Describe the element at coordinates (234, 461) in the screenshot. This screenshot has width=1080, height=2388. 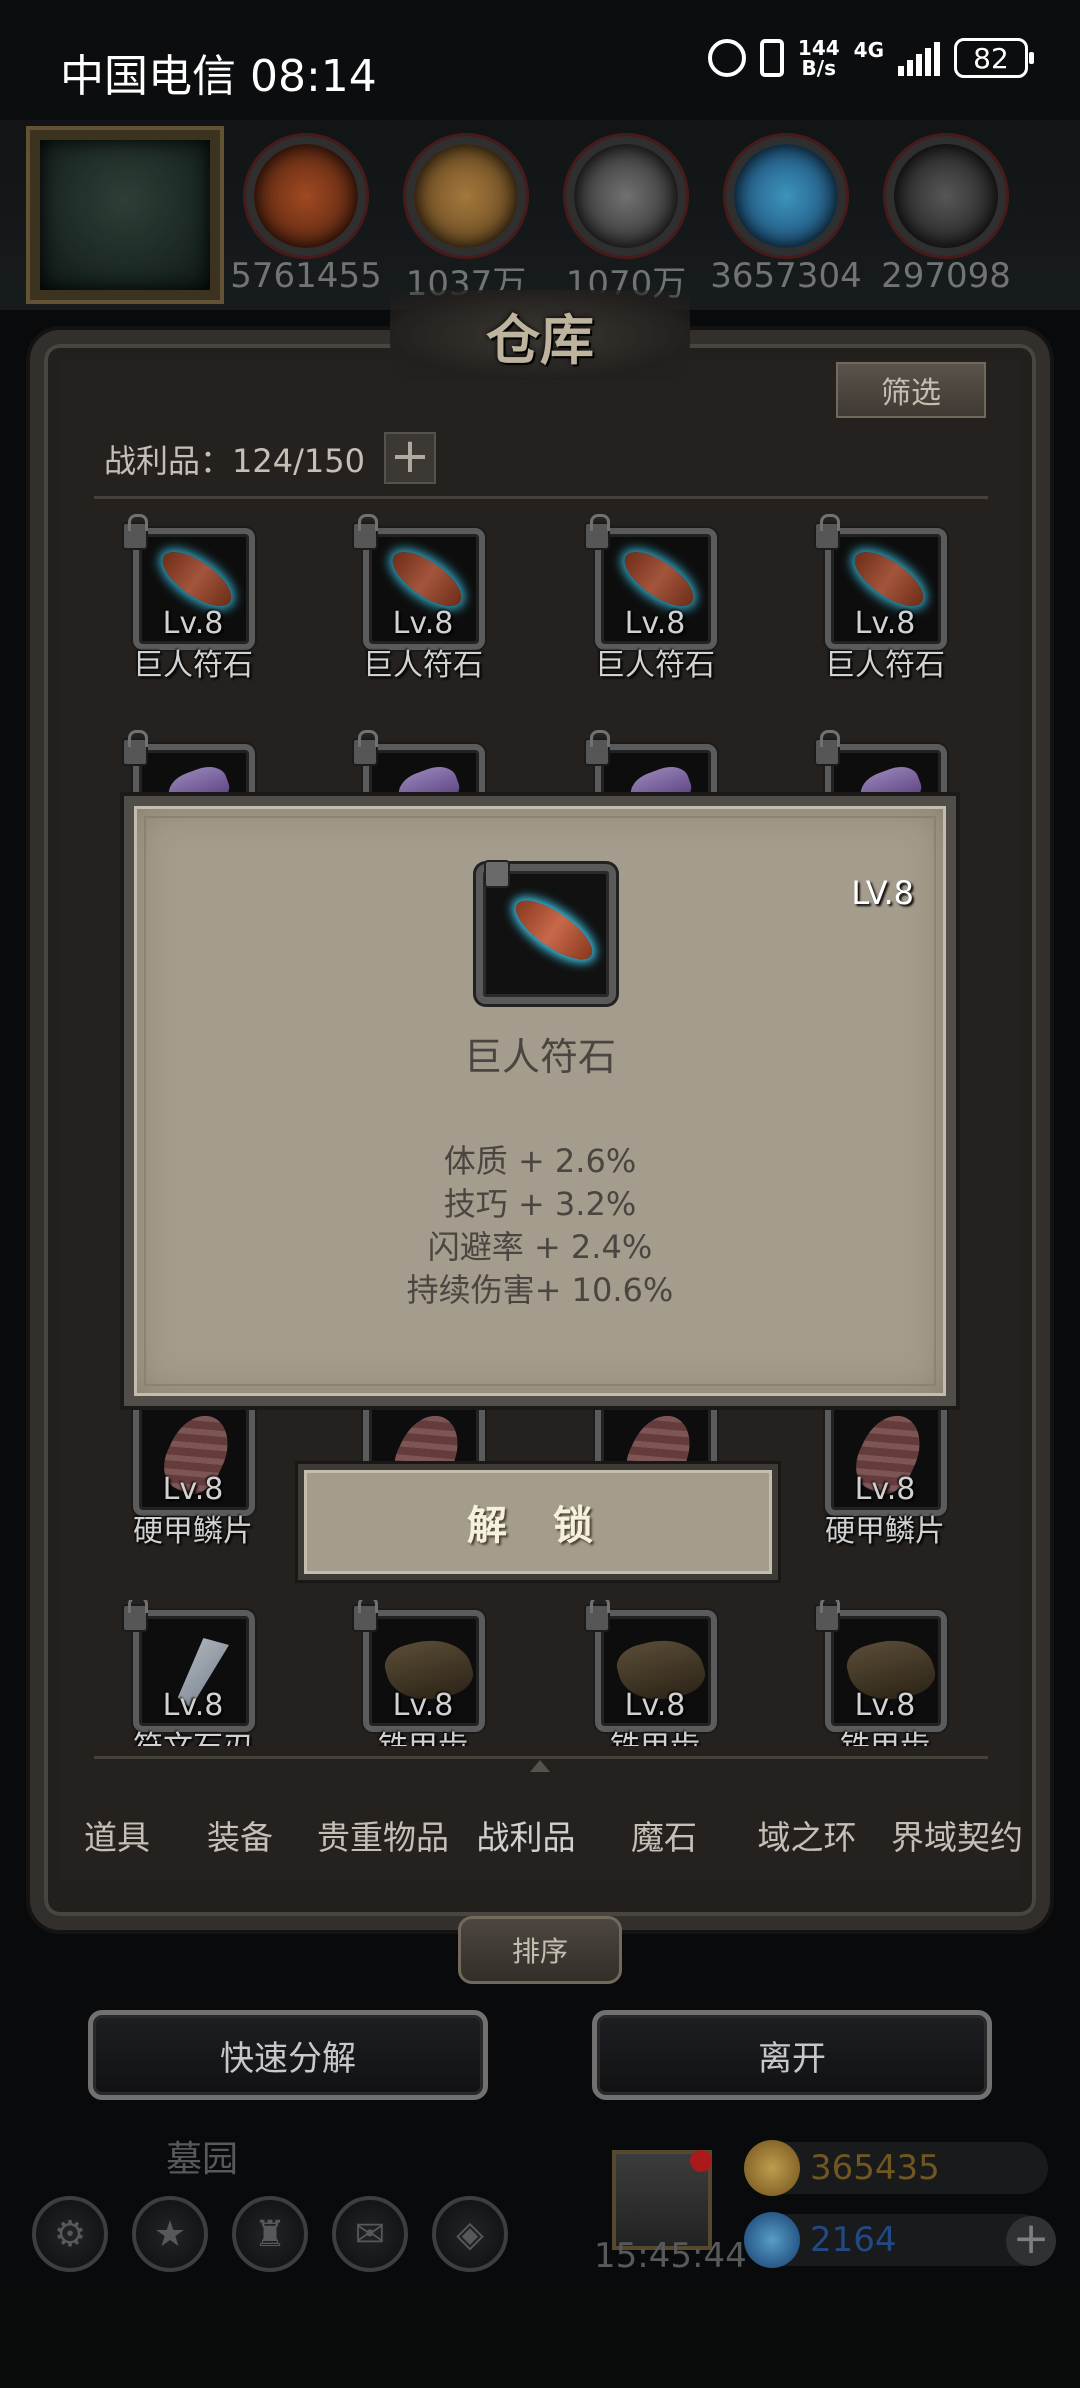
I see `loot-capacity: 战利品：124/150` at that location.